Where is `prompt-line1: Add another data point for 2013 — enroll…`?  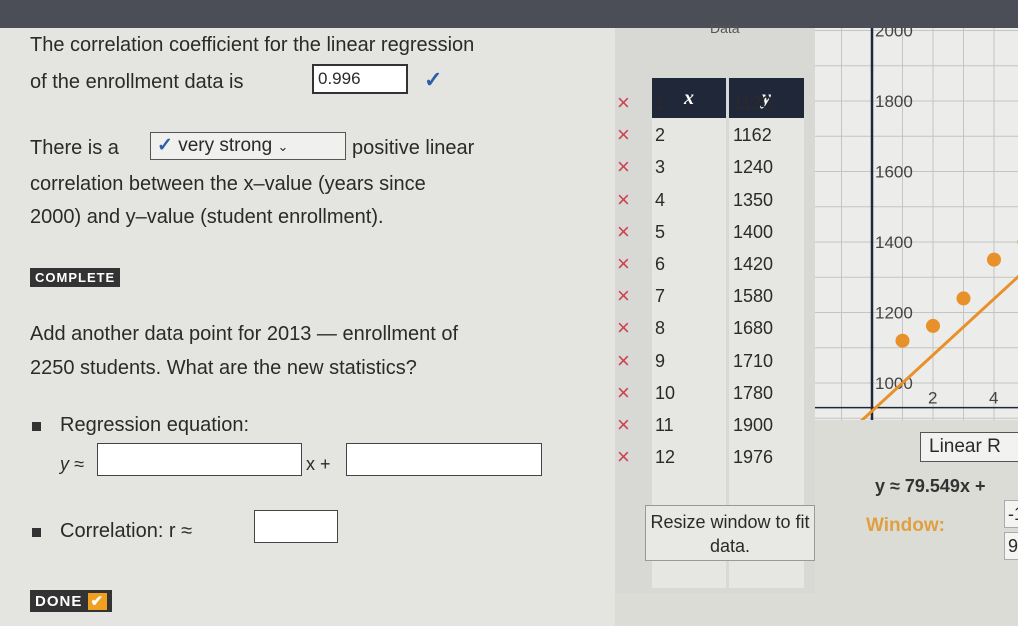
prompt-line1: Add another data point for 2013 — enroll… is located at coordinates (244, 334).